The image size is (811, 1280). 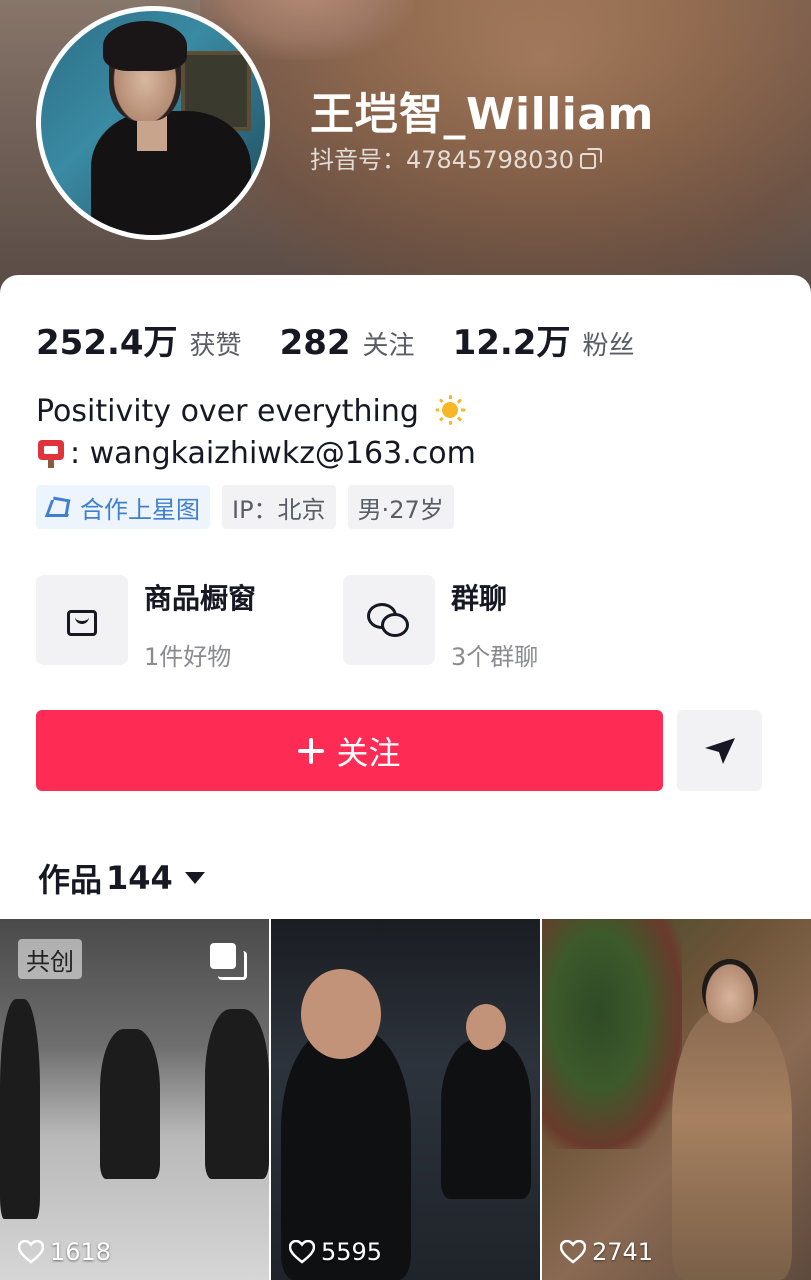 I want to click on group-chat-entry: 群聊 3个群聊, so click(x=440, y=623).